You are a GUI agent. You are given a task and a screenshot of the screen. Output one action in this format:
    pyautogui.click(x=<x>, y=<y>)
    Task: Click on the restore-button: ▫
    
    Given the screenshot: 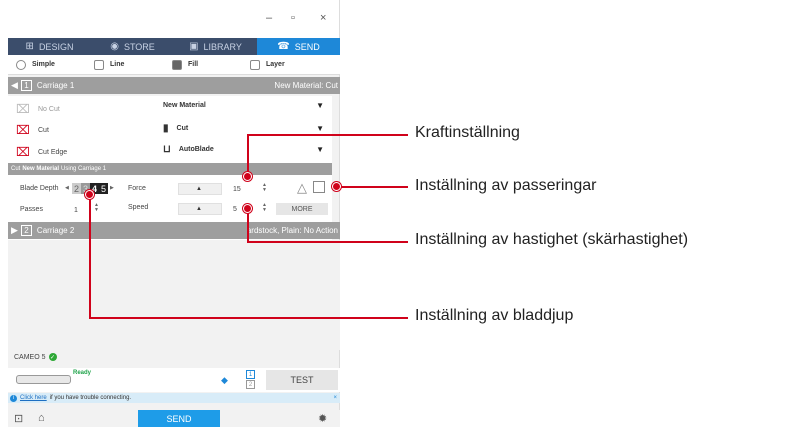 What is the action you would take?
    pyautogui.click(x=293, y=18)
    